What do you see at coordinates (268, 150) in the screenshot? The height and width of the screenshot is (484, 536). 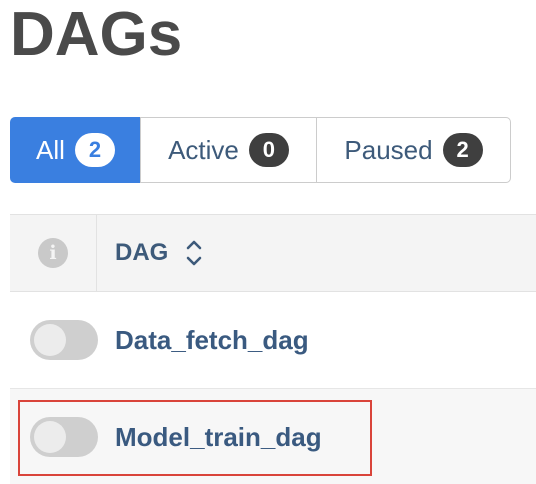 I see `filter-active-count-badge: 0` at bounding box center [268, 150].